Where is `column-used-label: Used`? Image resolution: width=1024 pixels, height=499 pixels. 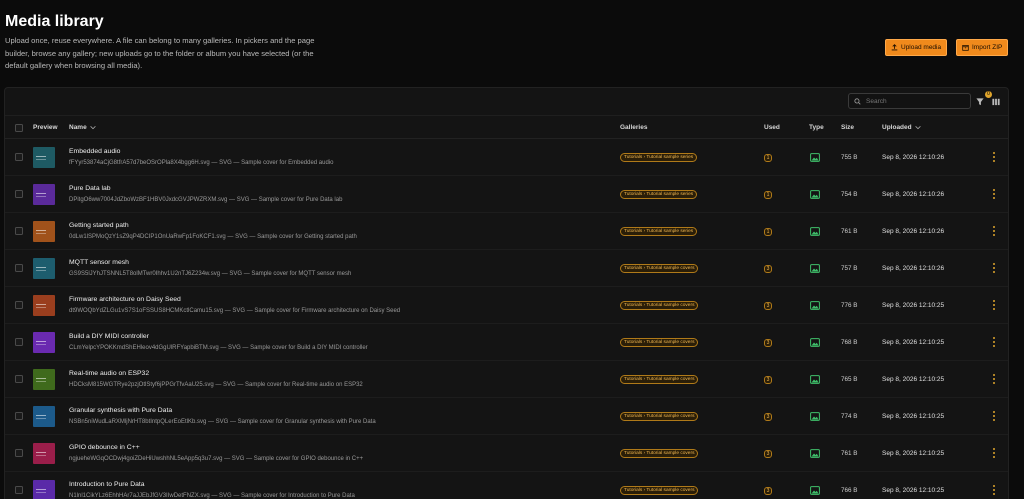
column-used-label: Used is located at coordinates (772, 127).